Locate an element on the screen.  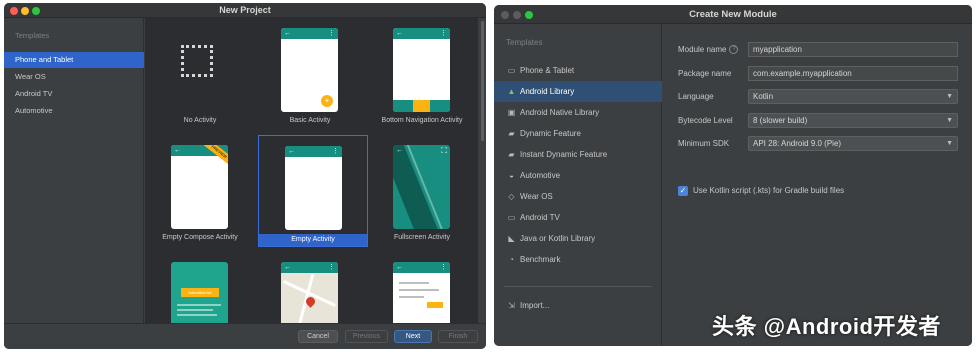
sidebar-item-phone-tablet: ▭ Phone & Tablet is located at coordinates (578, 70).